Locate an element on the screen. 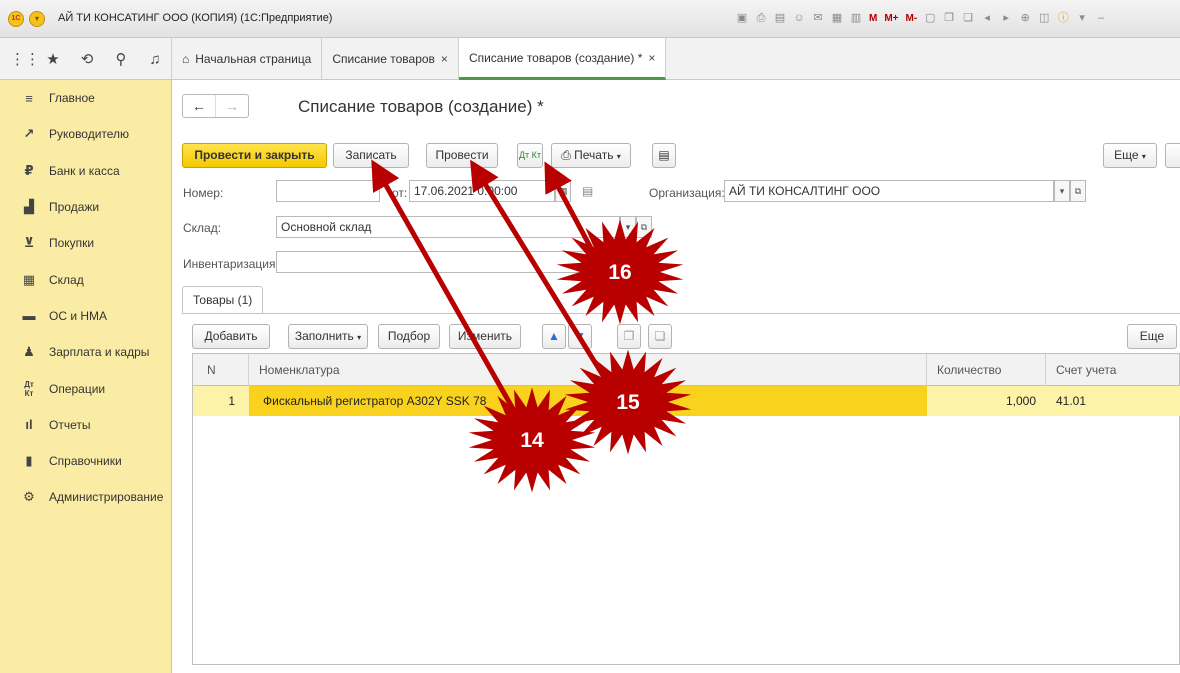  row-item: Фискальный регистратор А302Y SSK 78 is located at coordinates (553, 401).